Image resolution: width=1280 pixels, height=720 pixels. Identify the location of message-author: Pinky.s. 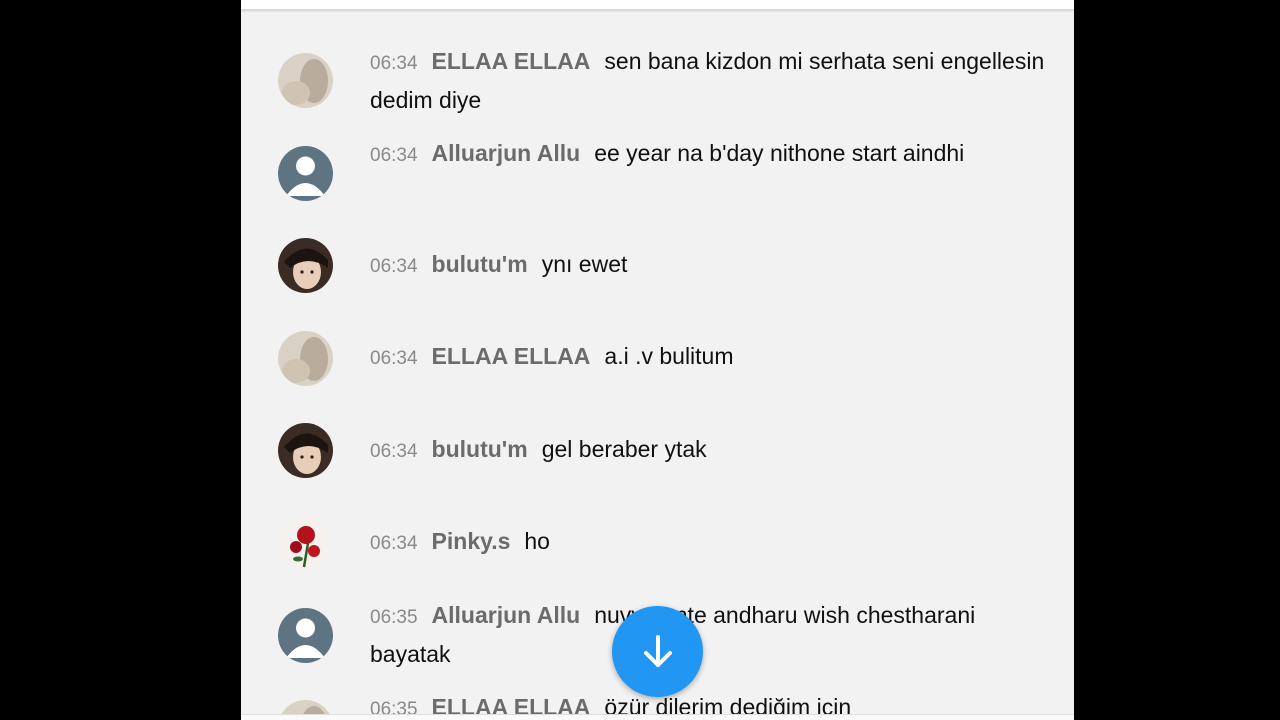
(471, 541).